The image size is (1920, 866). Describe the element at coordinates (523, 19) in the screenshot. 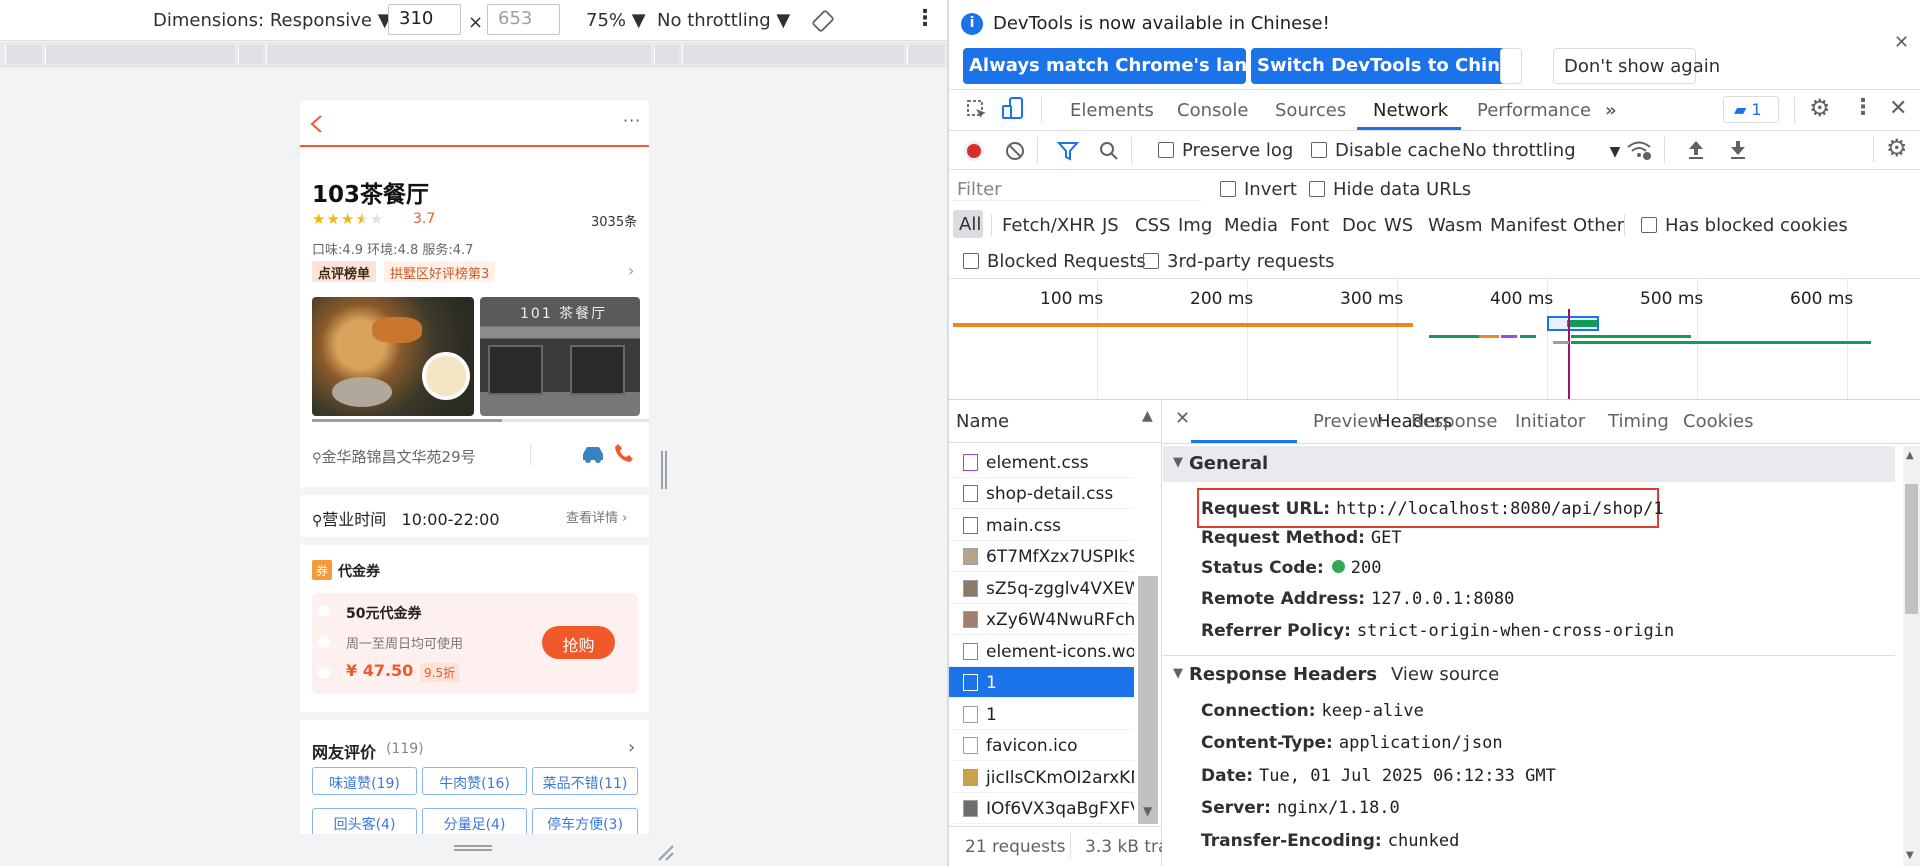

I see `height-input: 653` at that location.